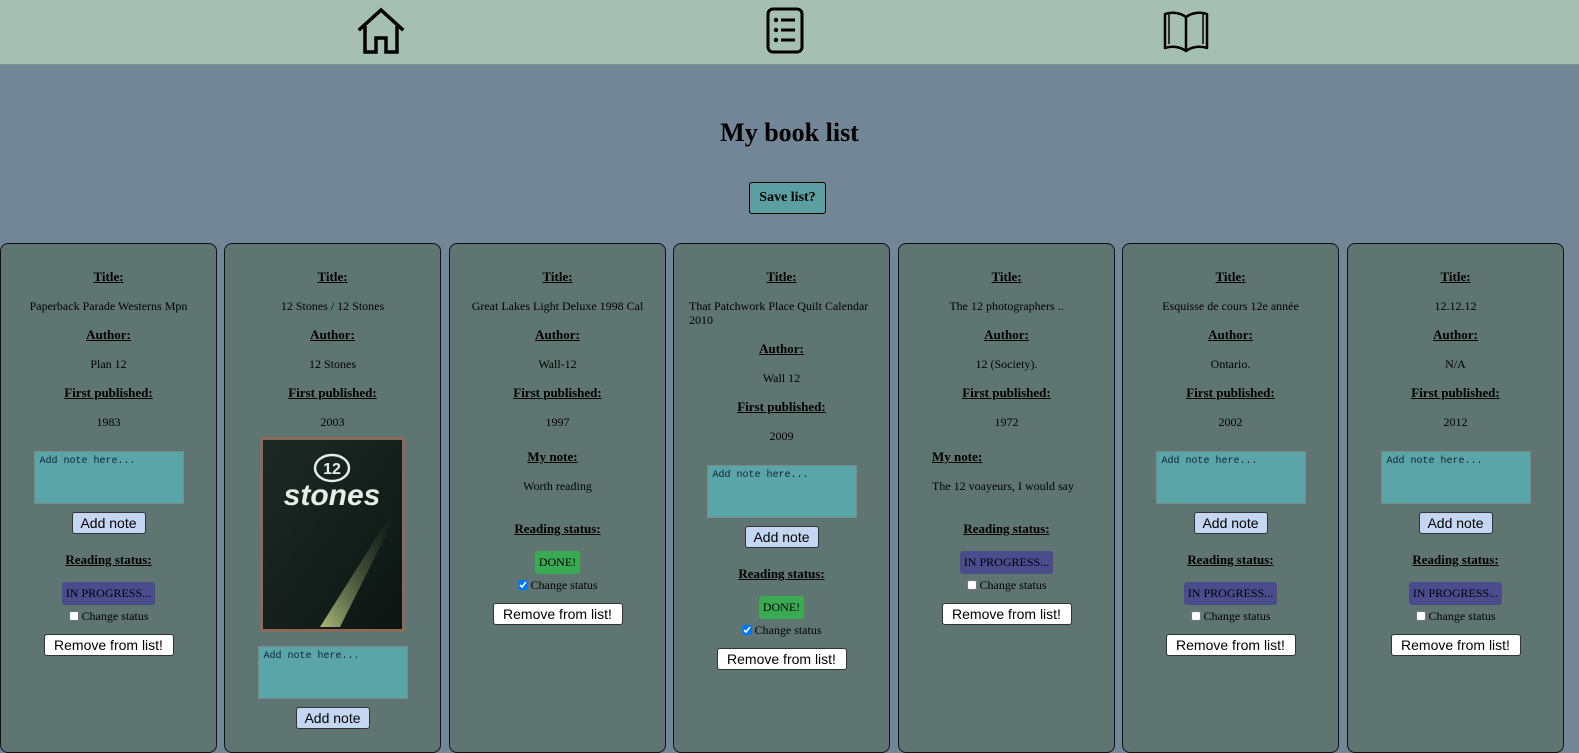 The image size is (1579, 753). What do you see at coordinates (108, 422) in the screenshot?
I see `book-first-published: 1983` at bounding box center [108, 422].